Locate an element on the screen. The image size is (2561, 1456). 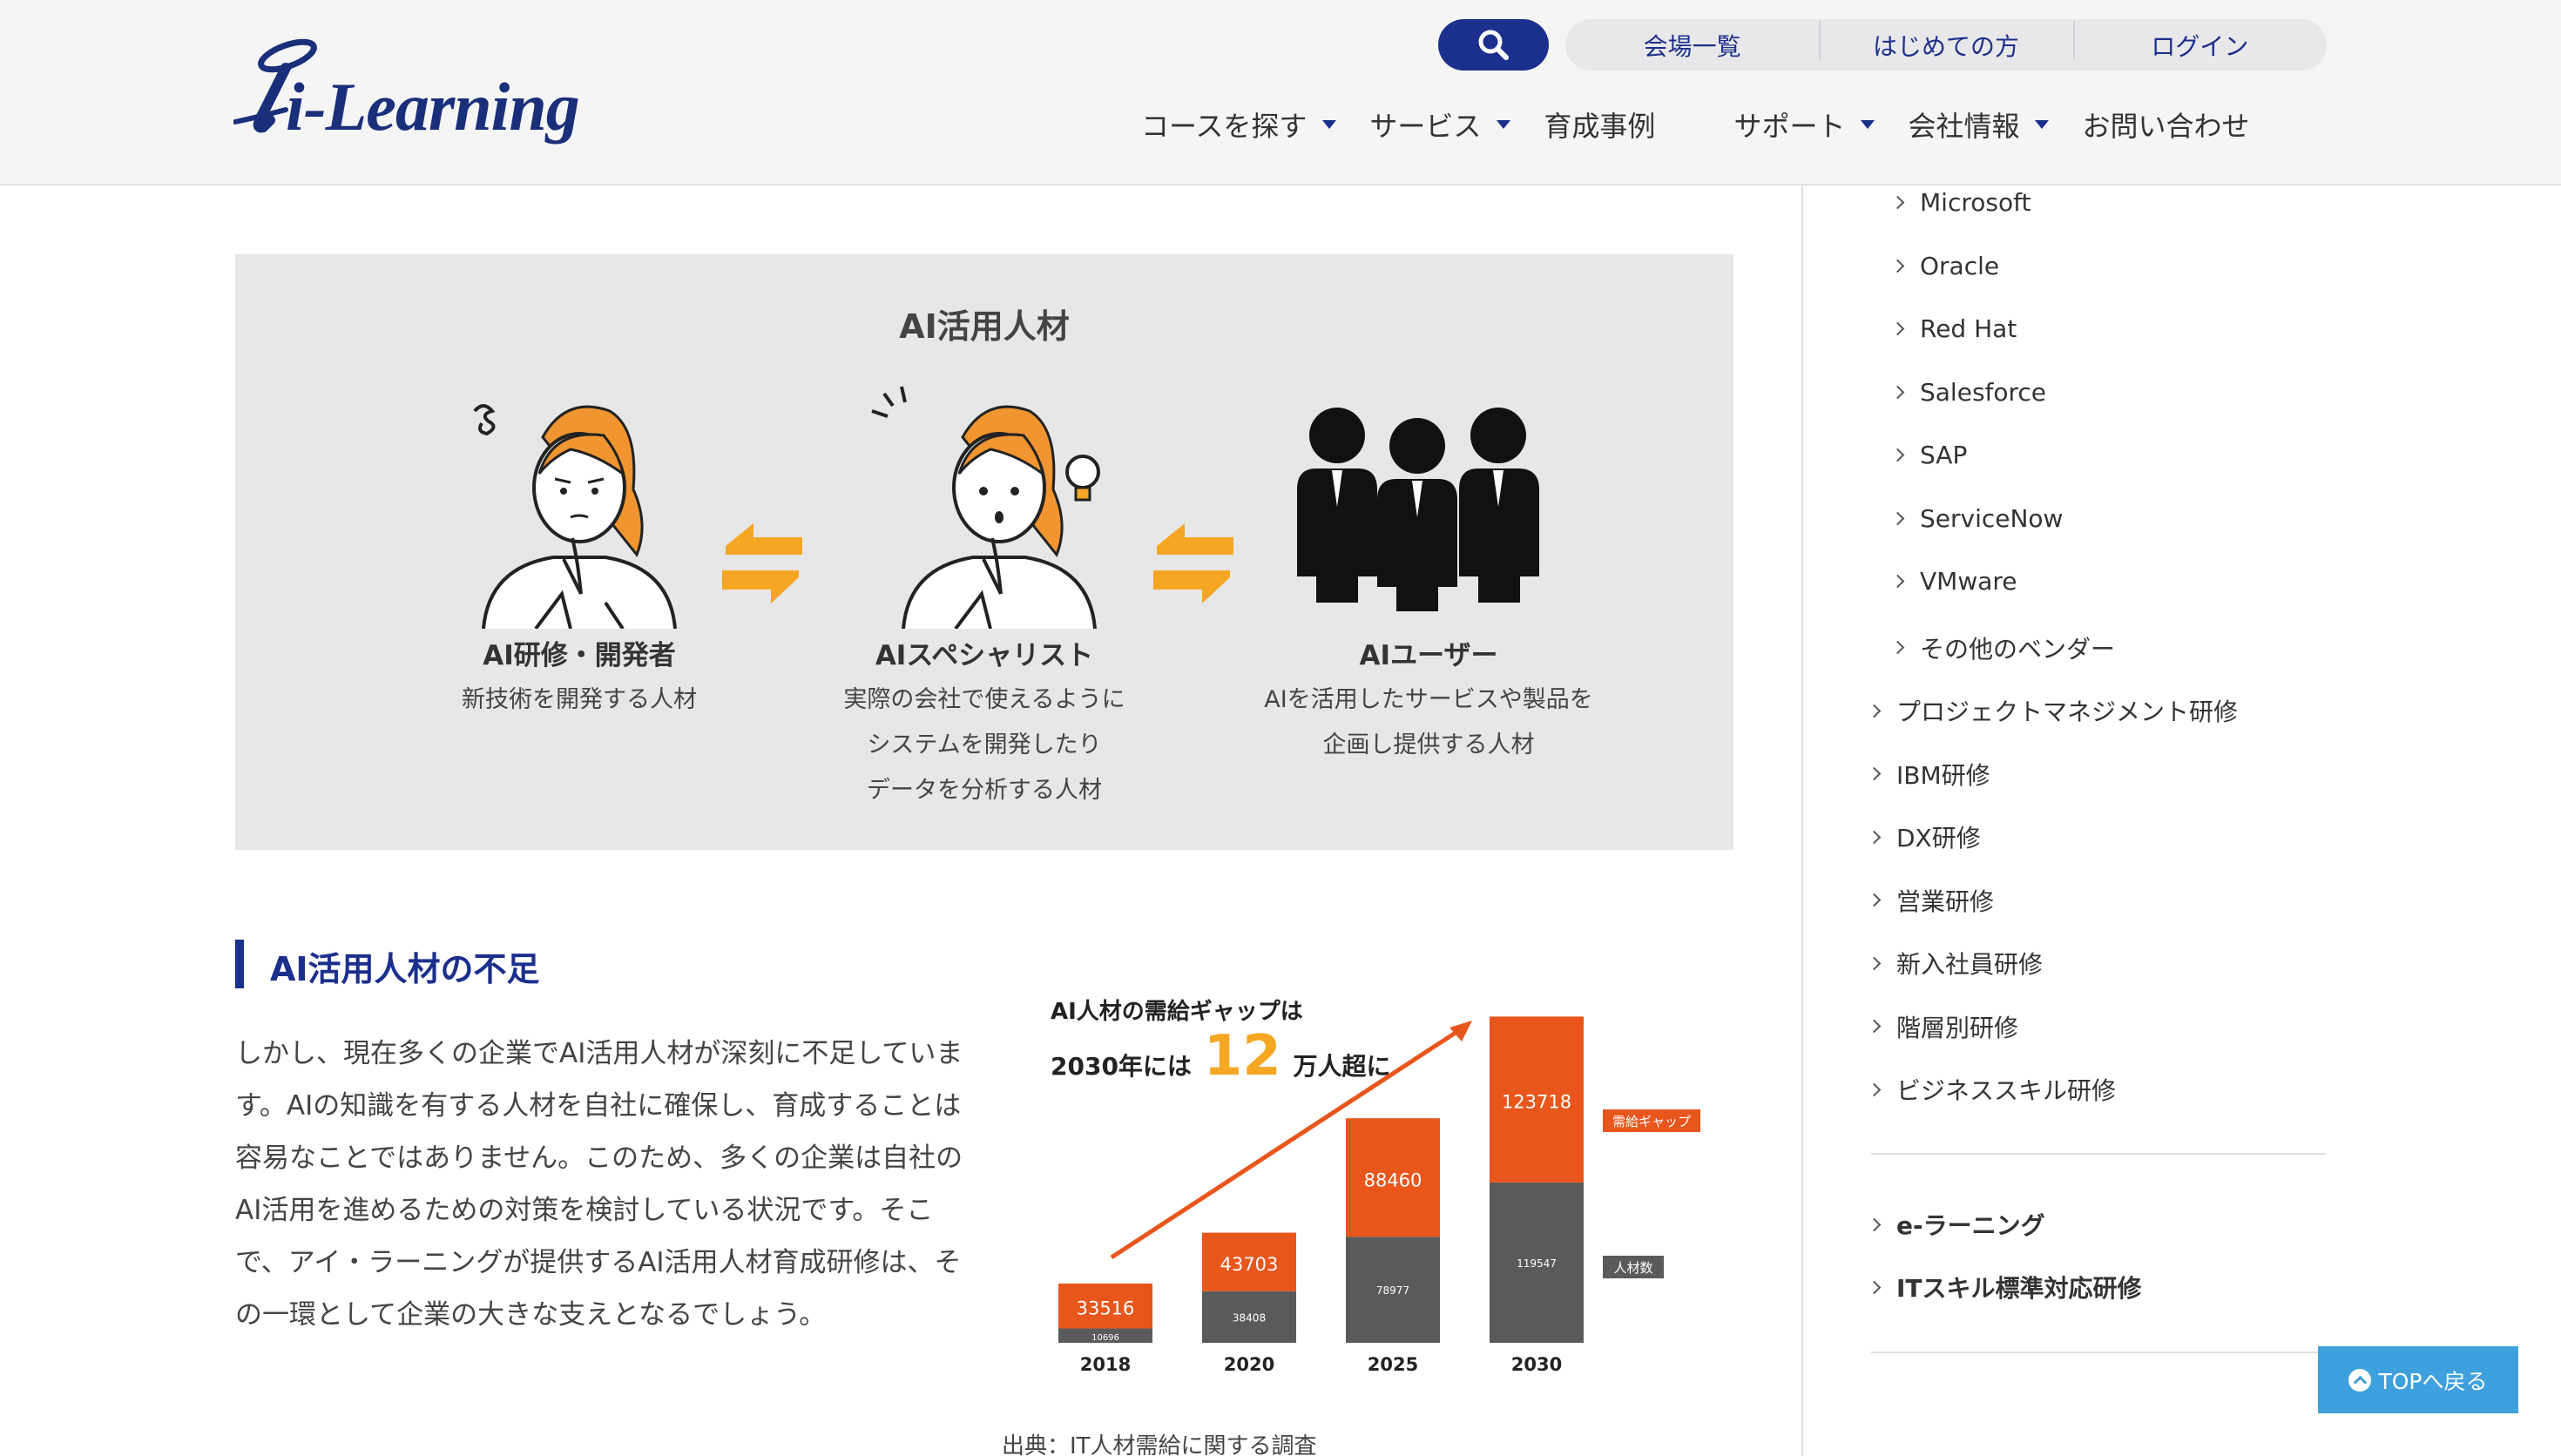
sidebar-item-label: ビジネススキル研修 is located at coordinates (2006, 1090).